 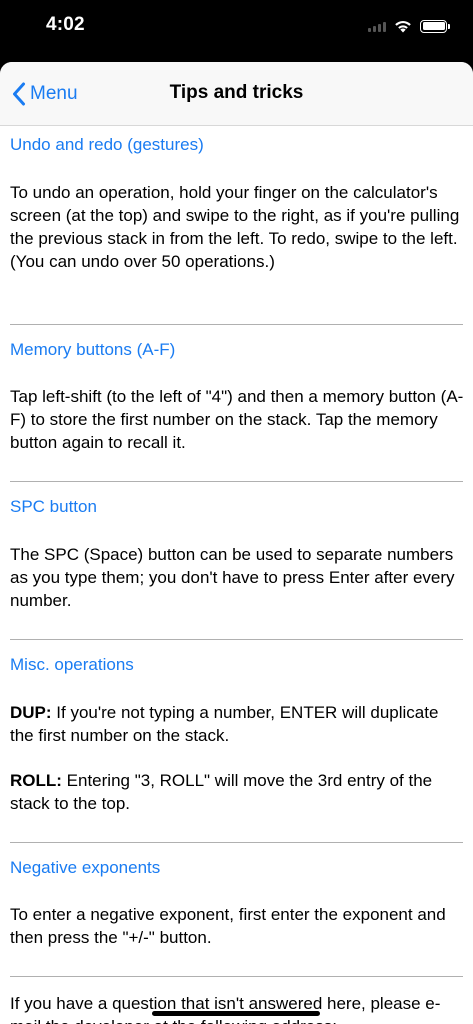 What do you see at coordinates (403, 27) in the screenshot?
I see `wifi-icon` at bounding box center [403, 27].